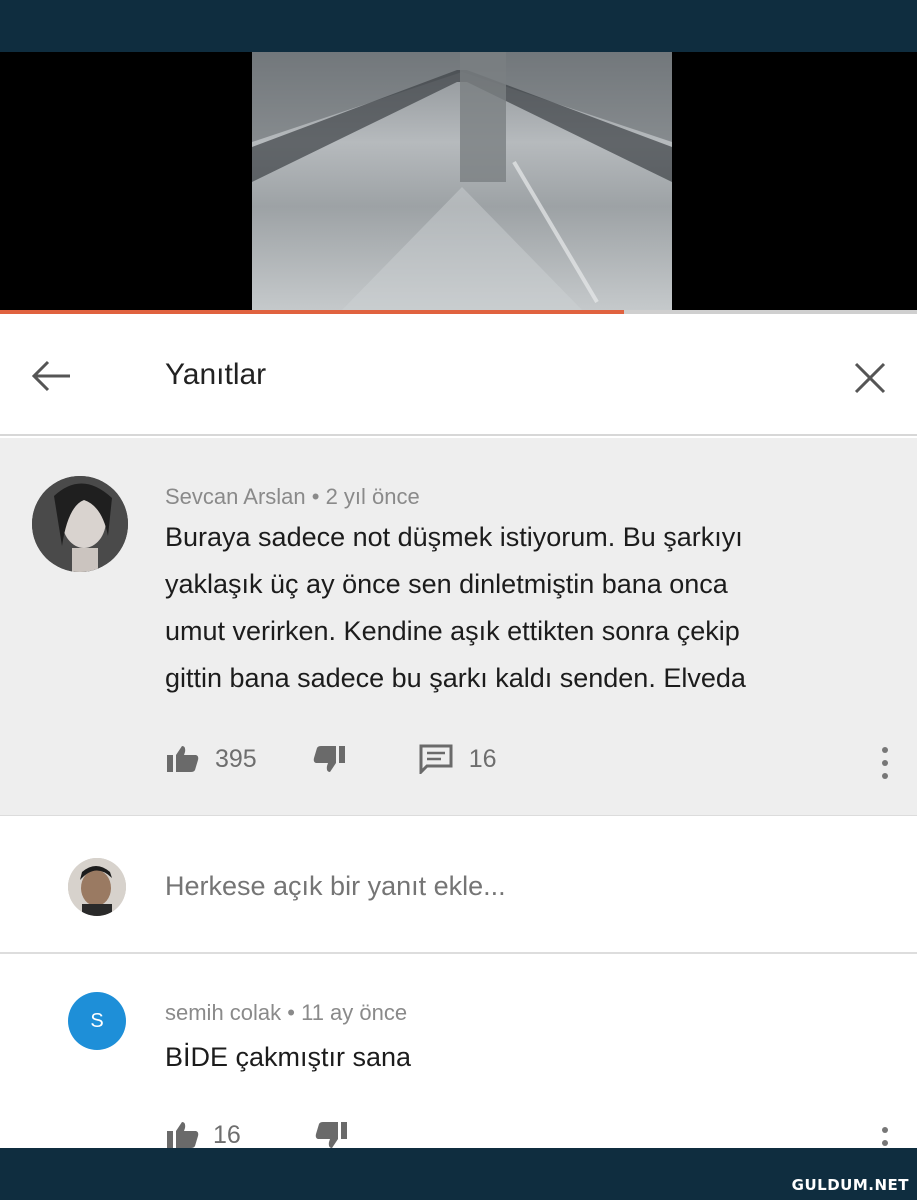  I want to click on reply-text: BİDE çakmıştır sana, so click(288, 1057).